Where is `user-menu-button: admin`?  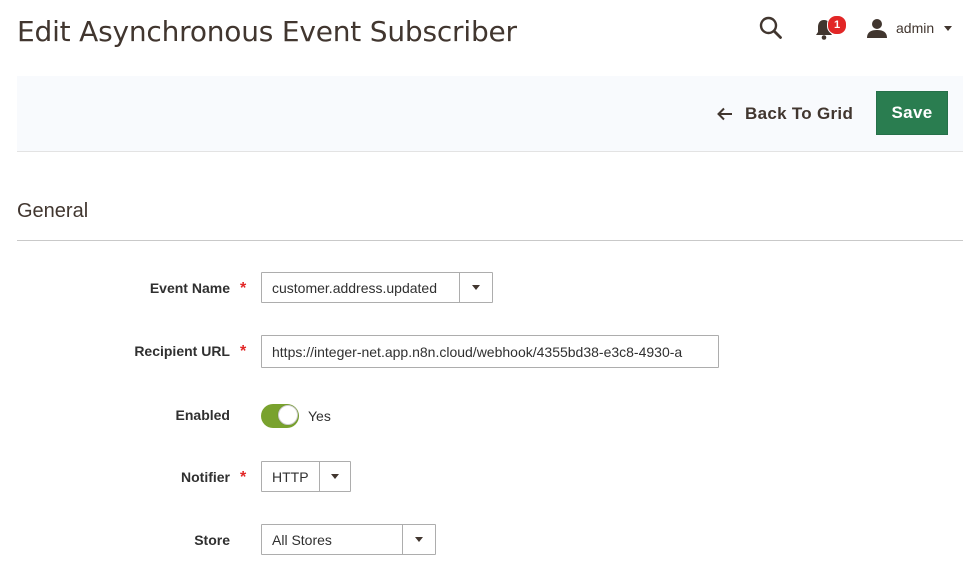 user-menu-button: admin is located at coordinates (909, 28).